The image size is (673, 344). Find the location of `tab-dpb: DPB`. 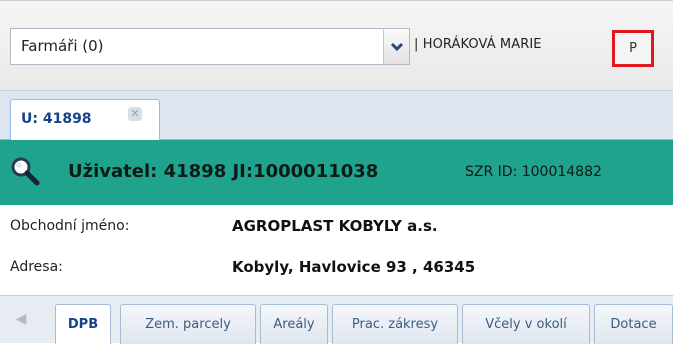

tab-dpb: DPB is located at coordinates (83, 324).